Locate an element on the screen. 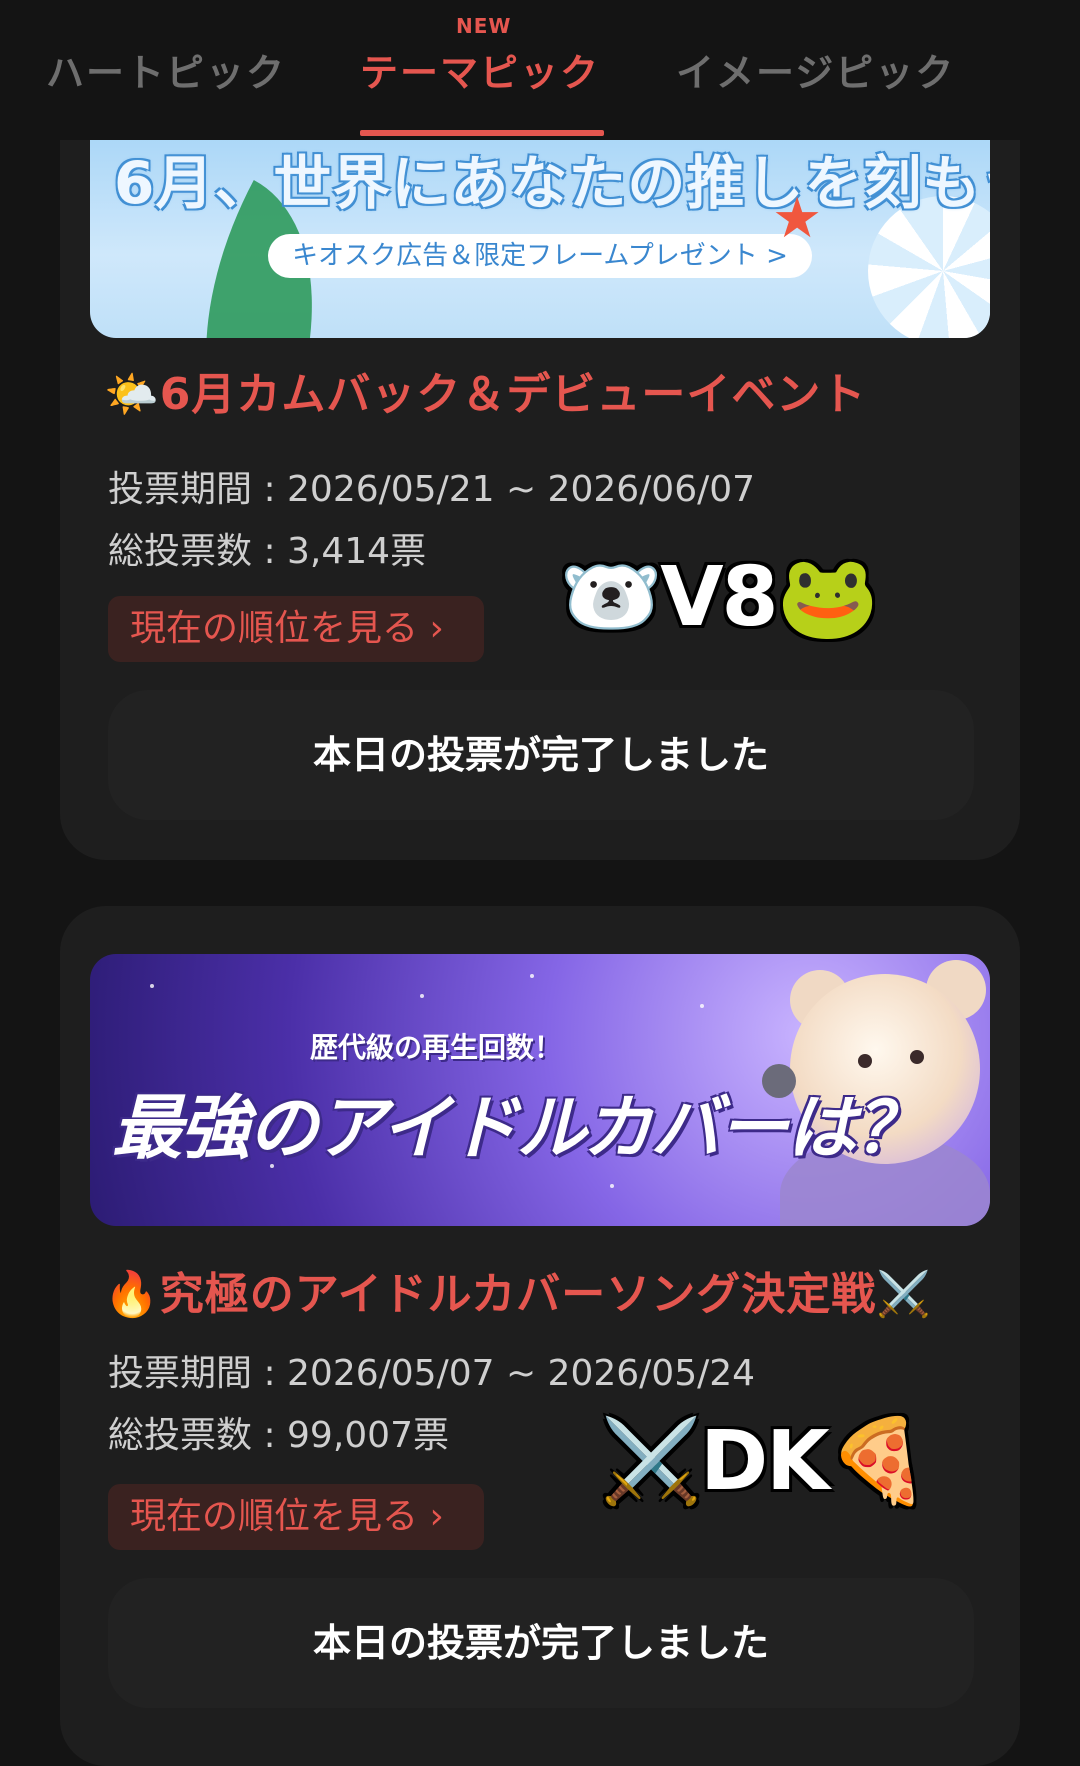  new-badge: NEW is located at coordinates (484, 26).